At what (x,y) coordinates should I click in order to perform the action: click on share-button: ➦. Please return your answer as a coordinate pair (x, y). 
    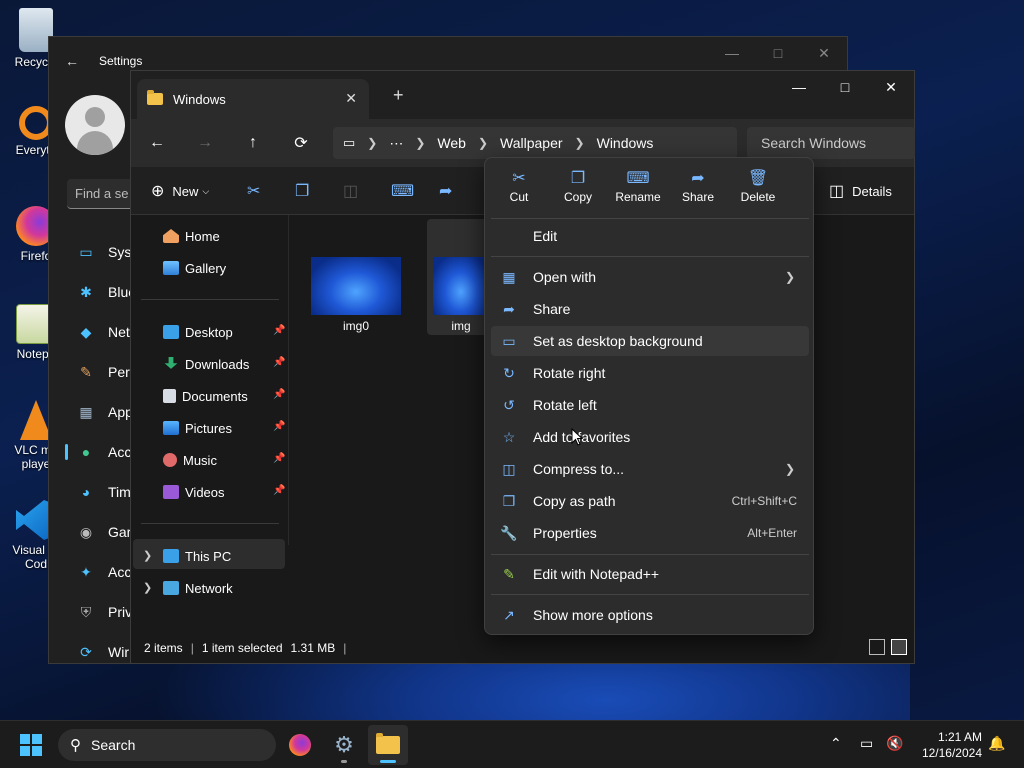
    Looking at the image, I should click on (445, 191).